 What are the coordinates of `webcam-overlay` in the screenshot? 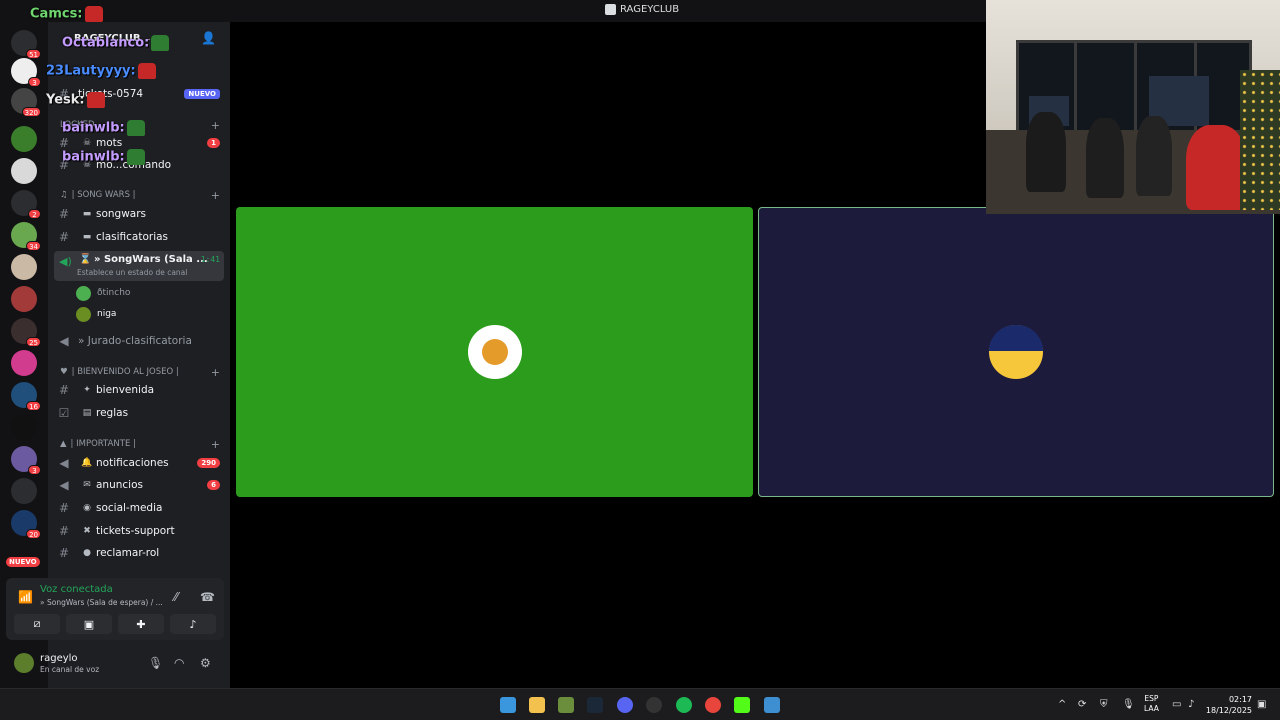 It's located at (1133, 107).